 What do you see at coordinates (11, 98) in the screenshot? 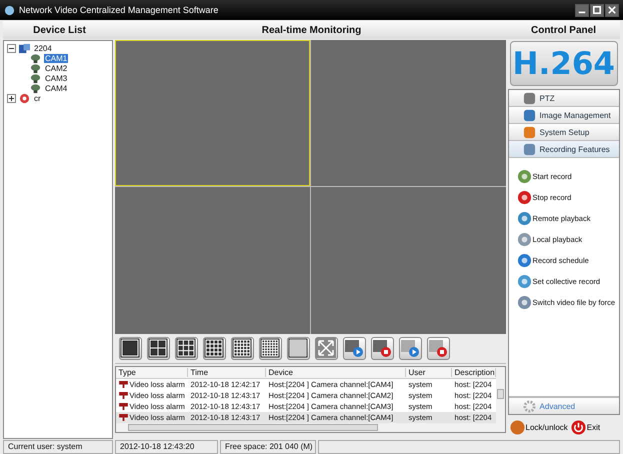
I see `expand-toggle` at bounding box center [11, 98].